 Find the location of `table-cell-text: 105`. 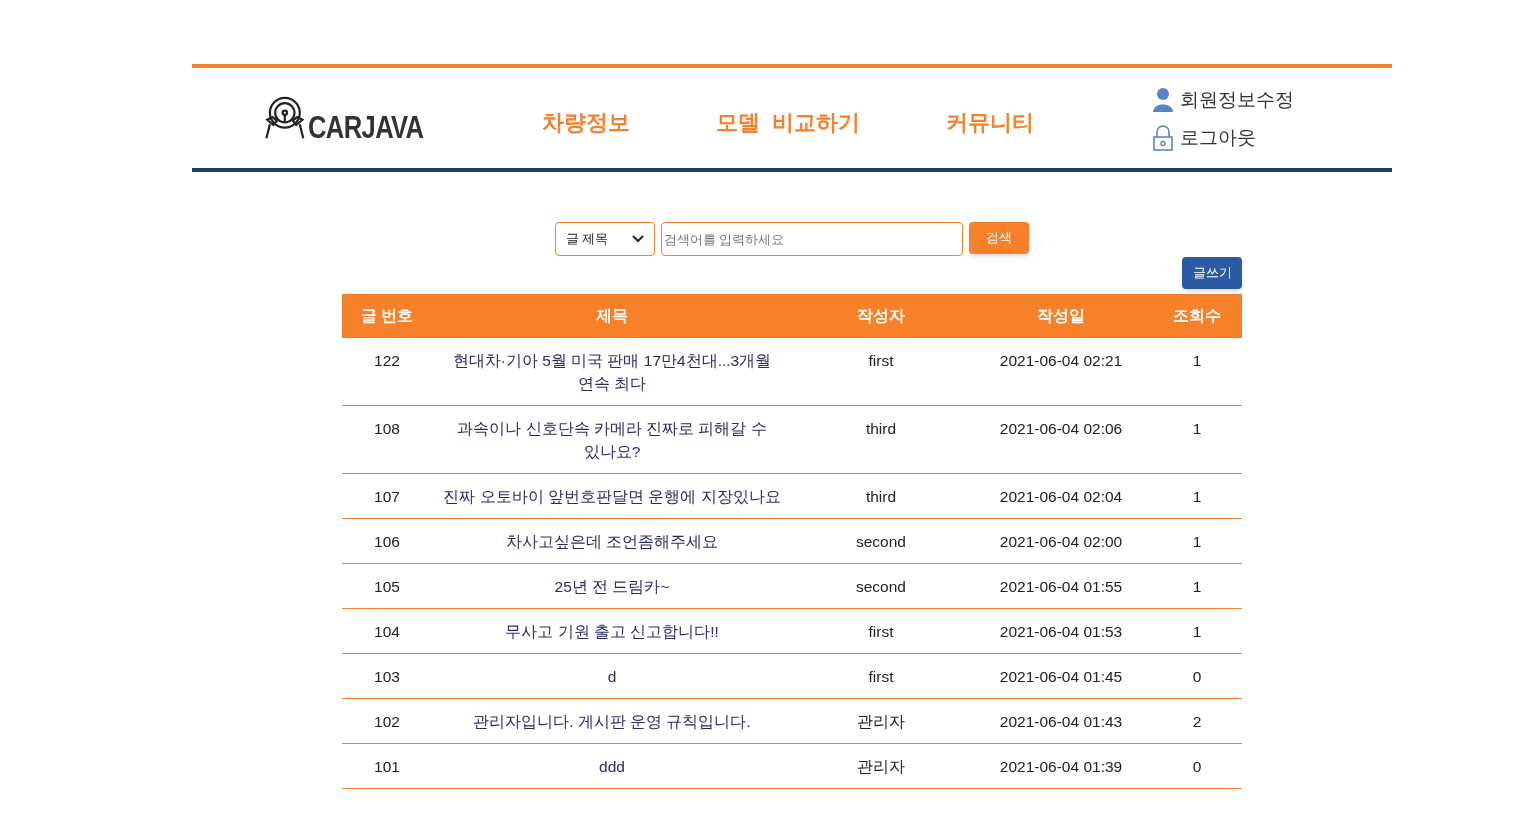

table-cell-text: 105 is located at coordinates (387, 587).